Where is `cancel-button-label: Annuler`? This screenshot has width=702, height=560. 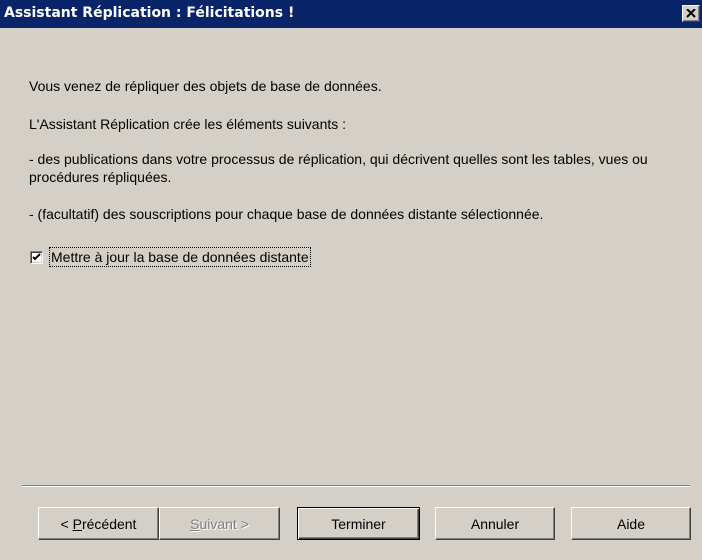 cancel-button-label: Annuler is located at coordinates (495, 523).